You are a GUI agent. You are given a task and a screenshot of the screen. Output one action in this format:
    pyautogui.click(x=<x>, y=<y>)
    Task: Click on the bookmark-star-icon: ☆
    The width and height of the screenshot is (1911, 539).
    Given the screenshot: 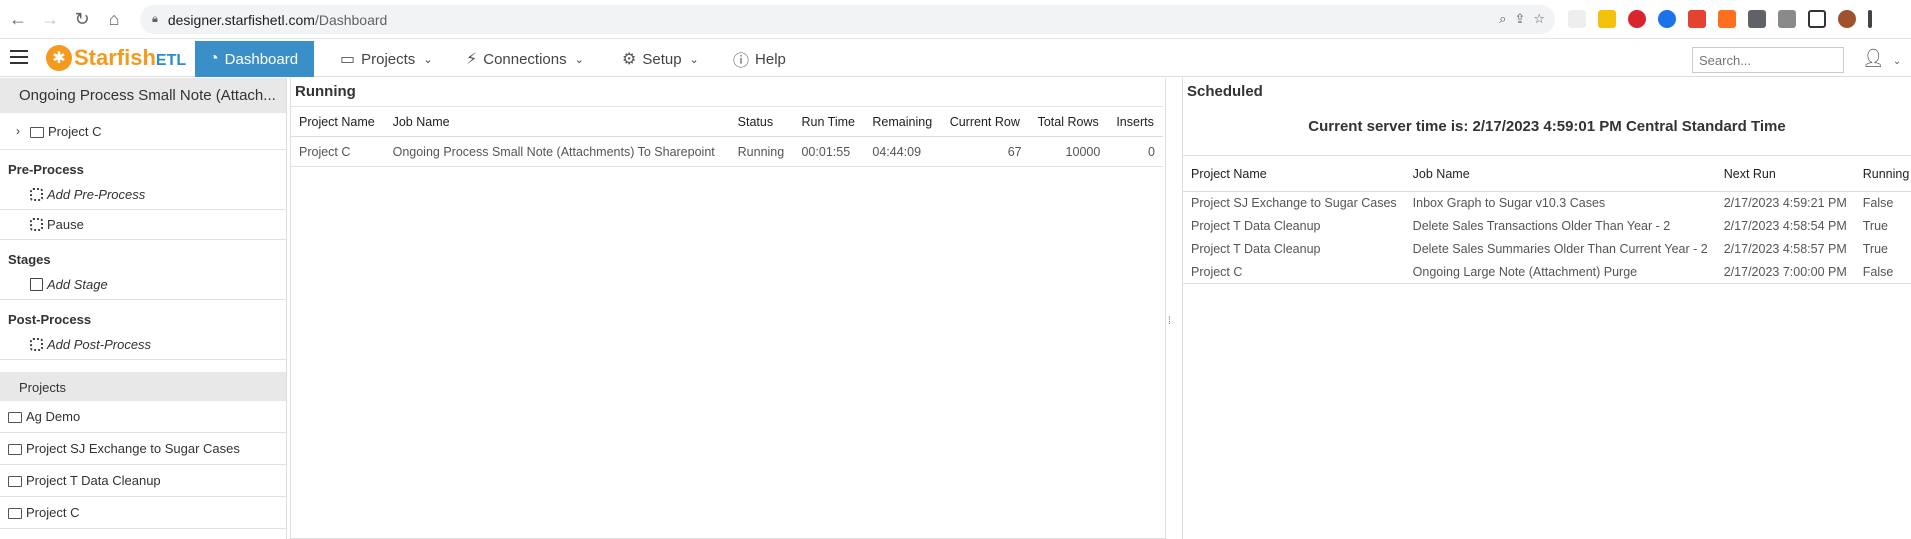 What is the action you would take?
    pyautogui.click(x=1539, y=19)
    